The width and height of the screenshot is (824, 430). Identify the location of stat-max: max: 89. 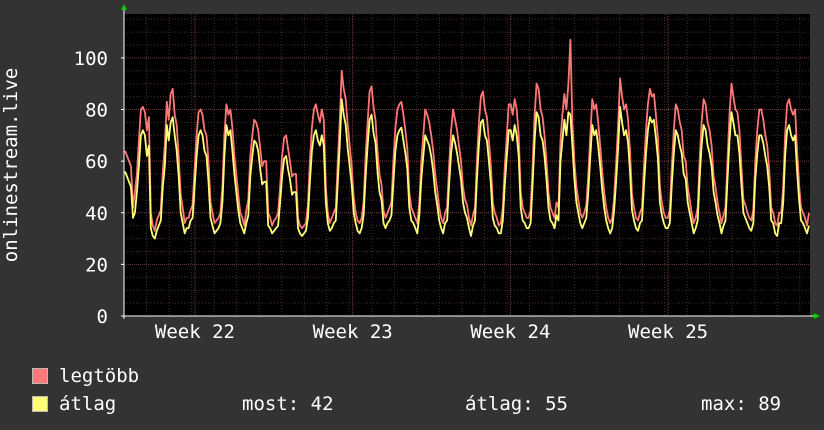
(741, 404).